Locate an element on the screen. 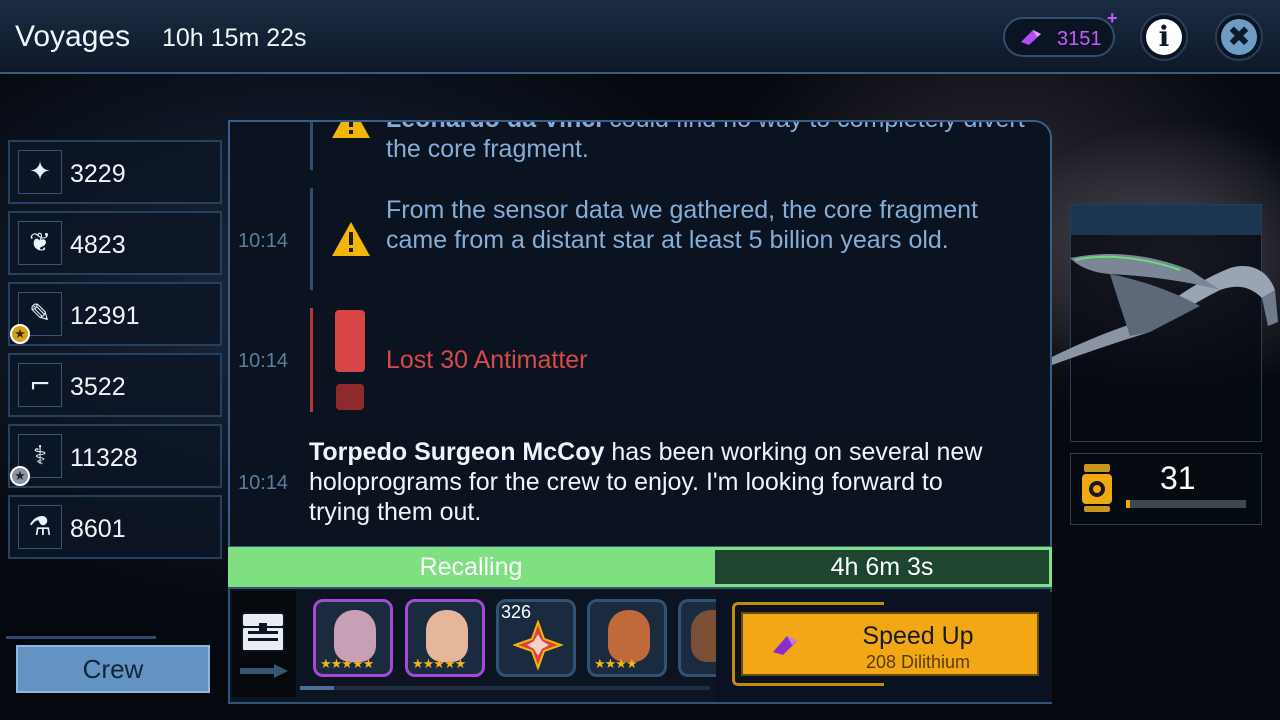 The height and width of the screenshot is (720, 1280). skill-diplomacy: ❦ 4823 is located at coordinates (115, 243).